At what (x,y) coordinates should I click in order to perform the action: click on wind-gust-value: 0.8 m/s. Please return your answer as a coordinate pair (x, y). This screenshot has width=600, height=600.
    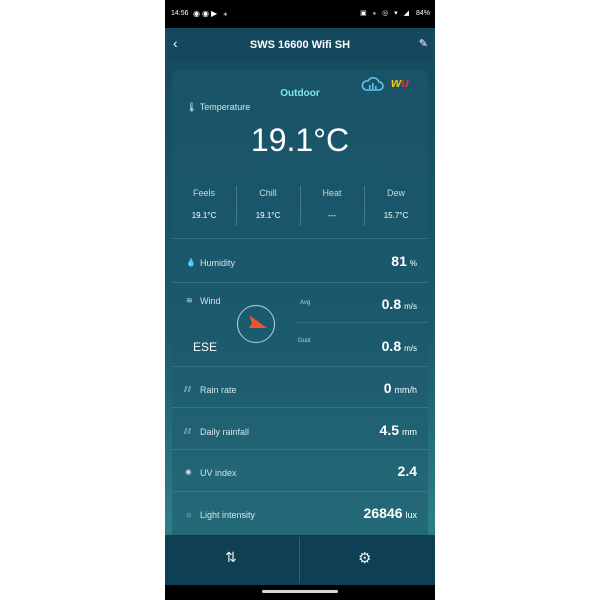
    Looking at the image, I should click on (399, 346).